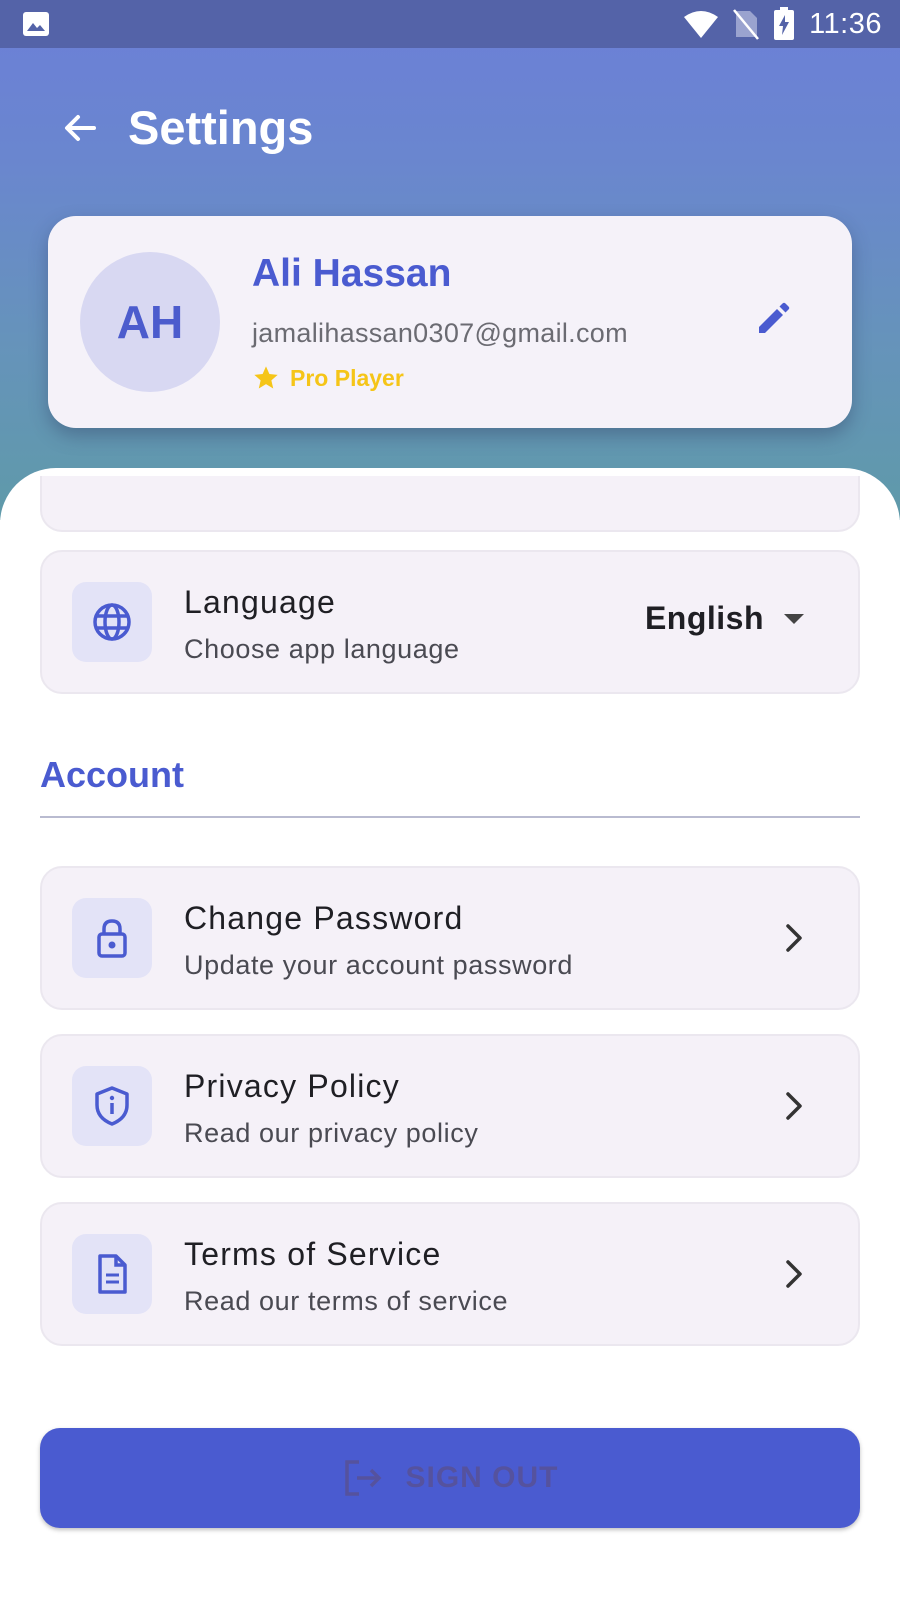 This screenshot has width=900, height=1600. I want to click on wifi-icon, so click(701, 24).